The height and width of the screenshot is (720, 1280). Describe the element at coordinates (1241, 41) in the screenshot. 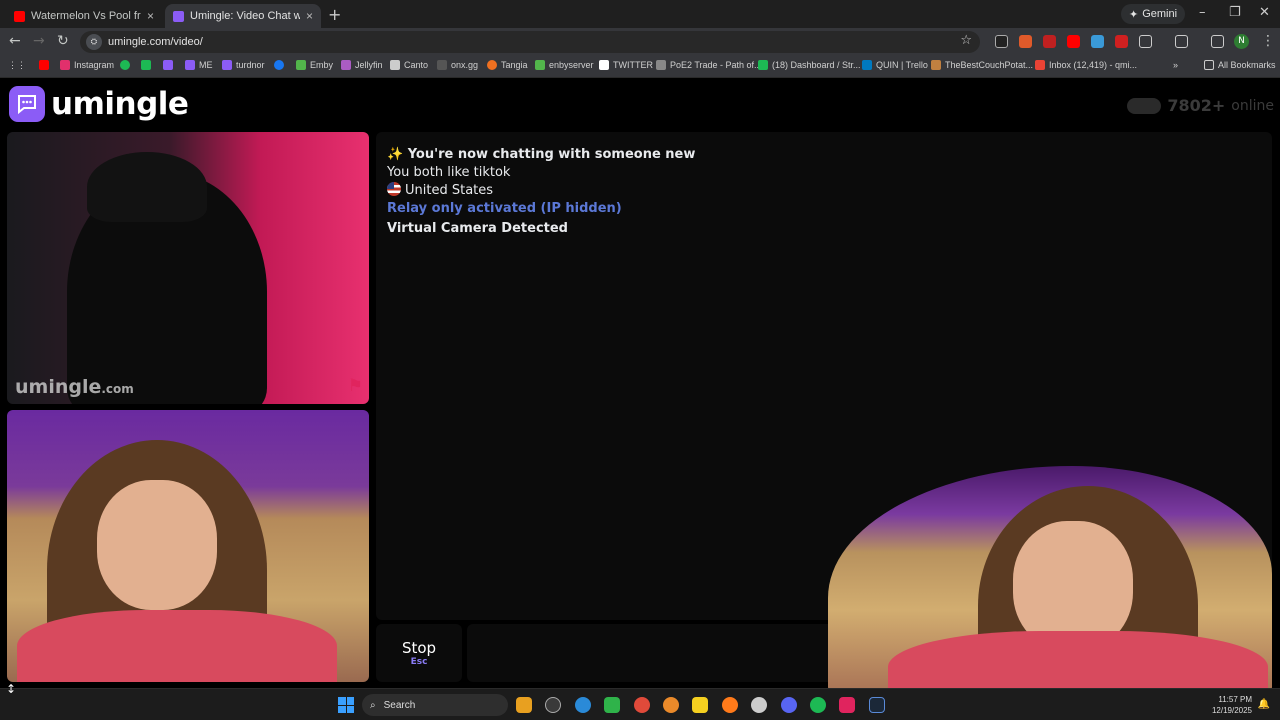

I see `profile-avatar: N` at that location.